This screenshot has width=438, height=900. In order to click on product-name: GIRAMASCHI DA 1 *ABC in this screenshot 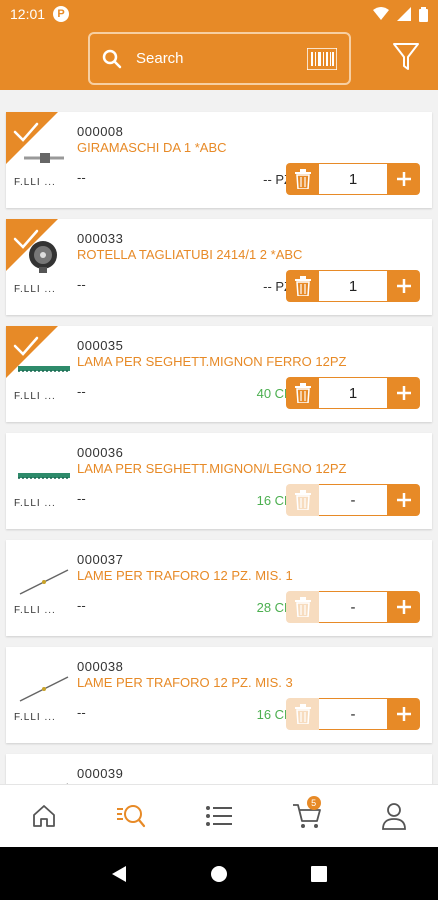, I will do `click(152, 147)`.